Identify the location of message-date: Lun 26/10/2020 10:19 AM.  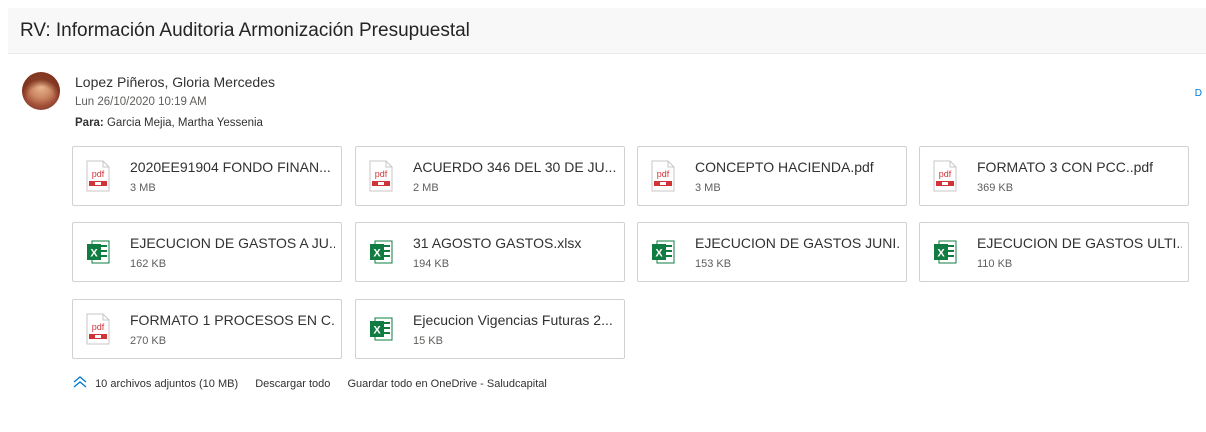
(141, 102).